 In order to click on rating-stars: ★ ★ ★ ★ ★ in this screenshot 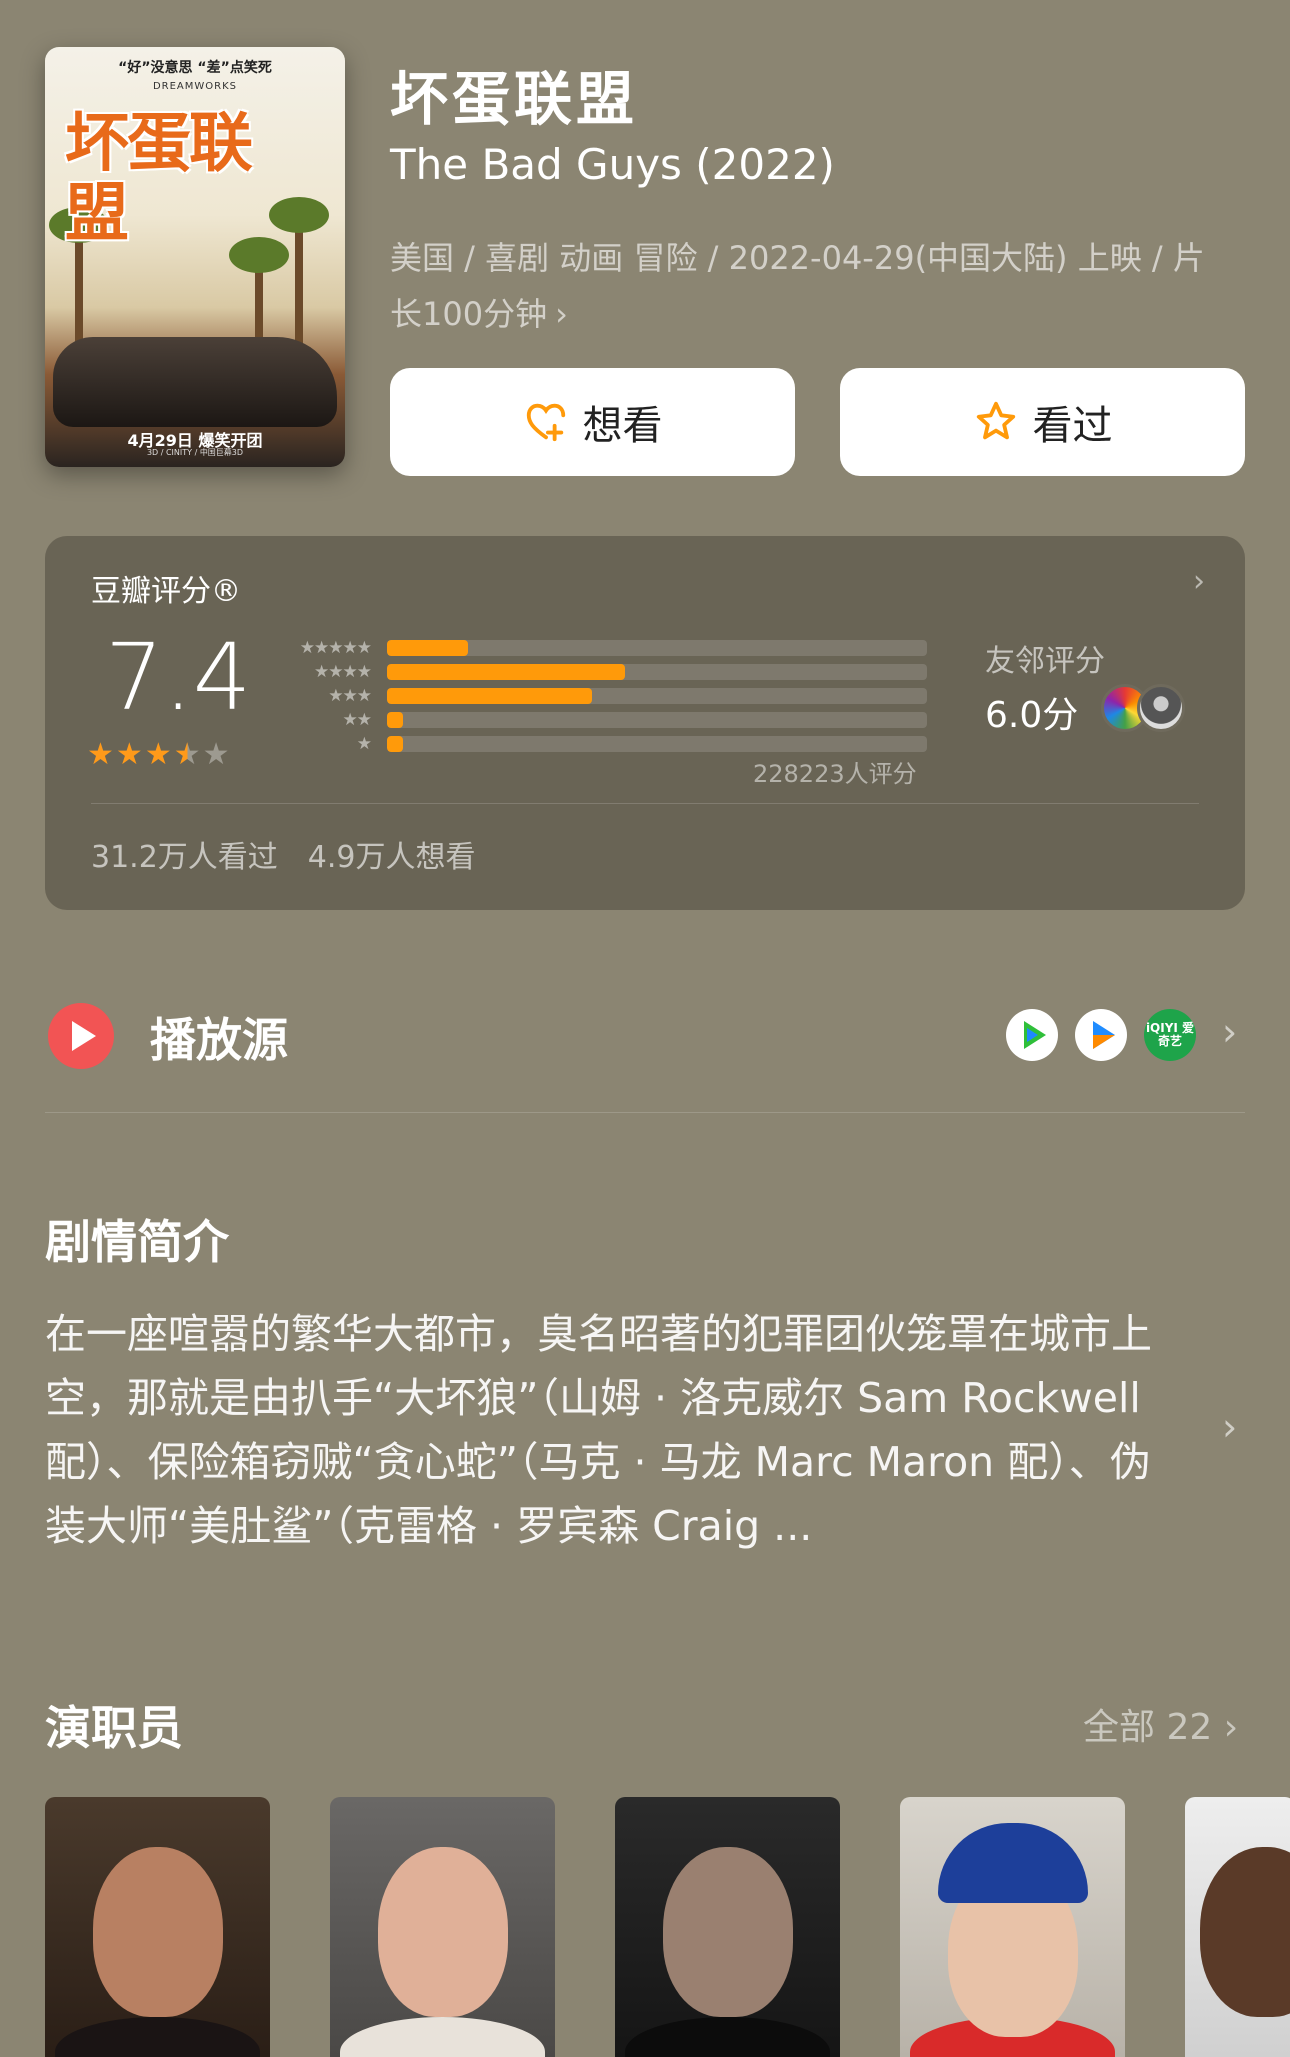, I will do `click(158, 755)`.